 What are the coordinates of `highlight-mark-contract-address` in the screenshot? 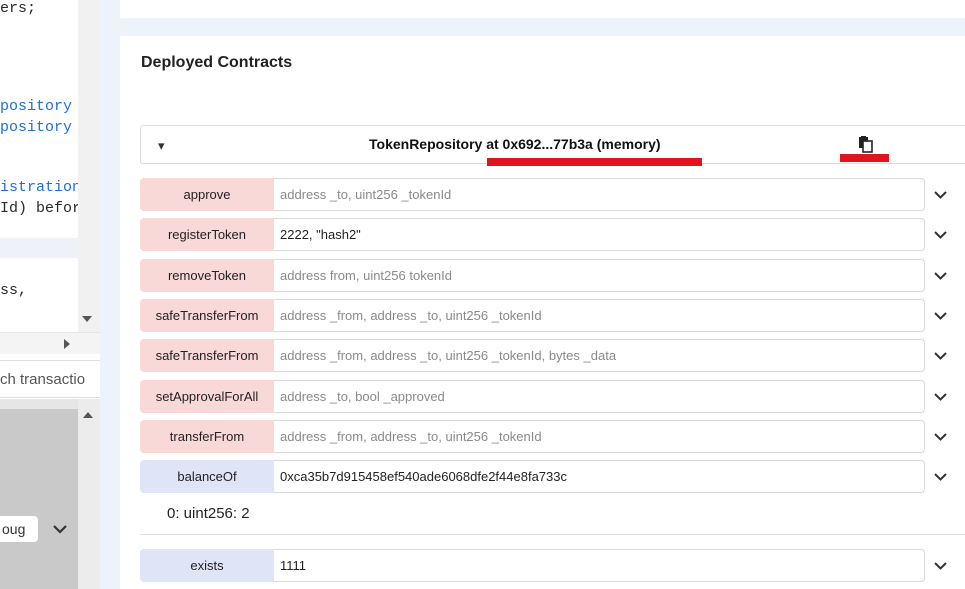 It's located at (594, 162).